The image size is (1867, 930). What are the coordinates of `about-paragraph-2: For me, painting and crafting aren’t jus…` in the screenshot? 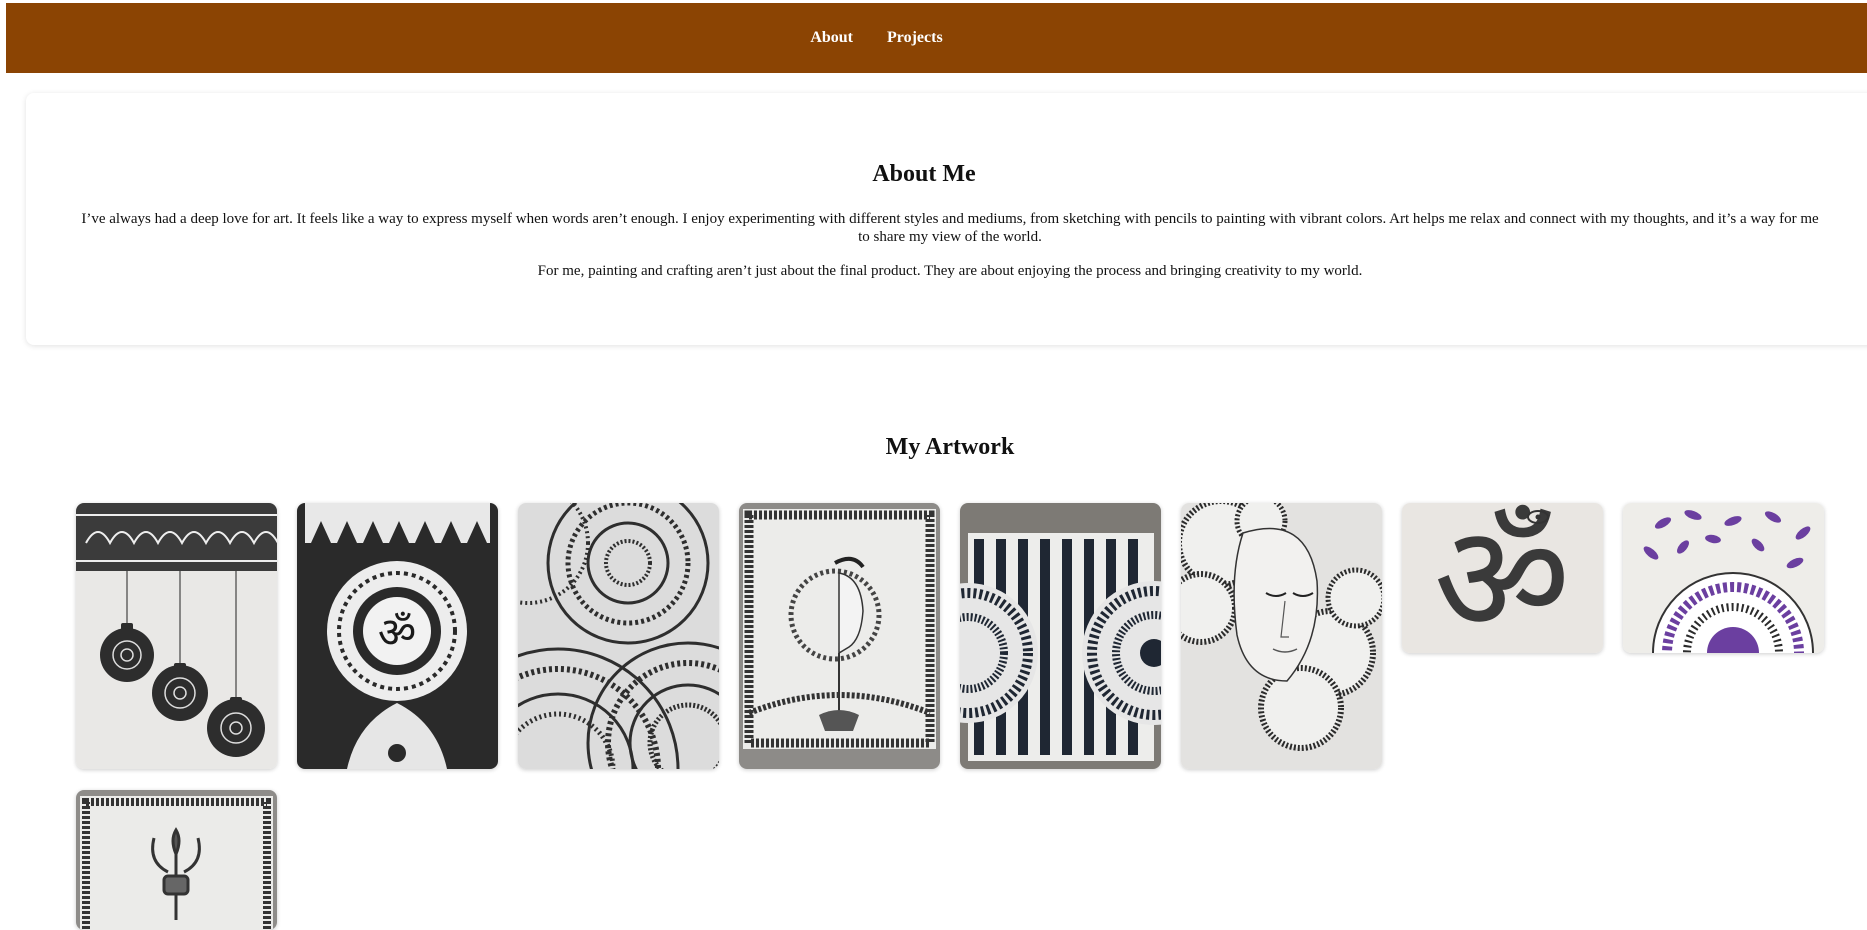 It's located at (950, 271).